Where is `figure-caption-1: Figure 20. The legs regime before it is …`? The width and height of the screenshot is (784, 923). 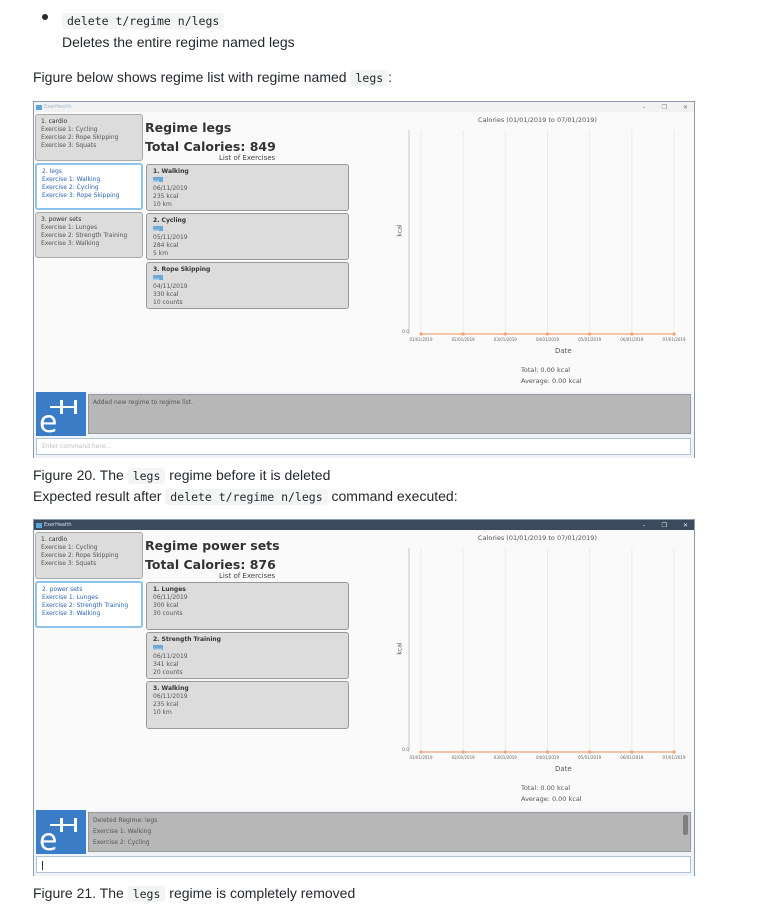 figure-caption-1: Figure 20. The legs regime before it is … is located at coordinates (182, 475).